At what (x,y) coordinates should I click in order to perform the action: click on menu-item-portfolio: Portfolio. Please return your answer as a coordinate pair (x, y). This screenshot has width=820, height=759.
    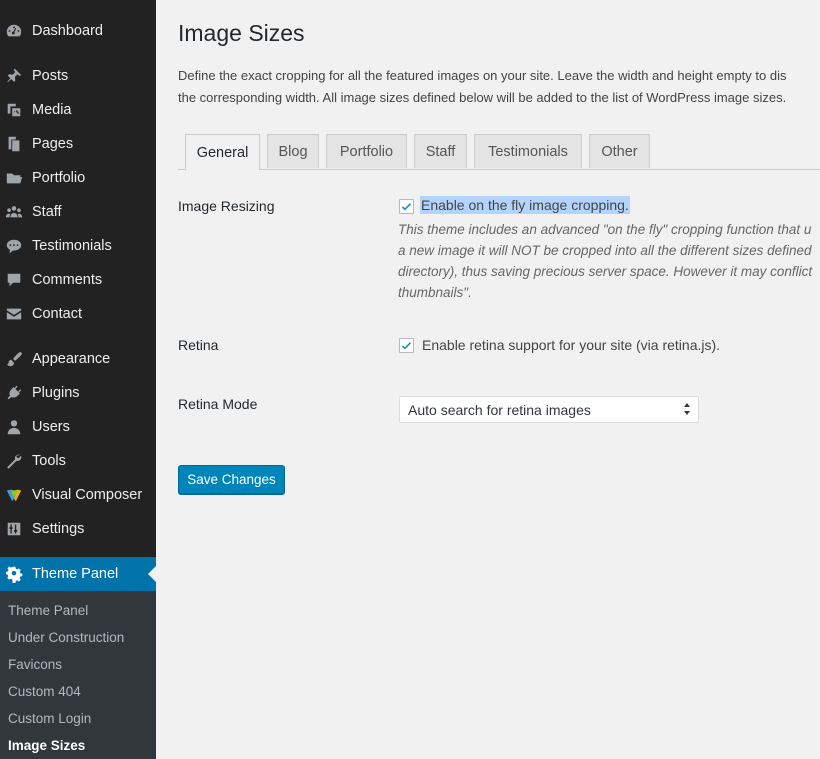
    Looking at the image, I should click on (78, 178).